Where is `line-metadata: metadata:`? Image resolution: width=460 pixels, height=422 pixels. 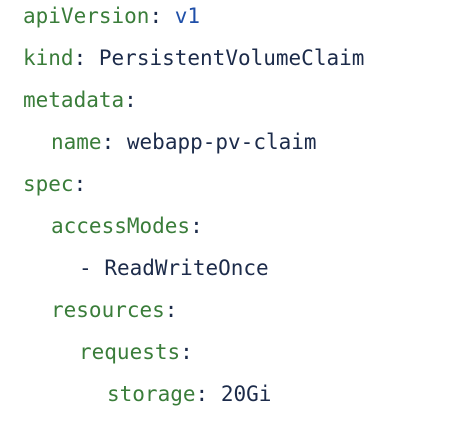 line-metadata: metadata: is located at coordinates (193, 100).